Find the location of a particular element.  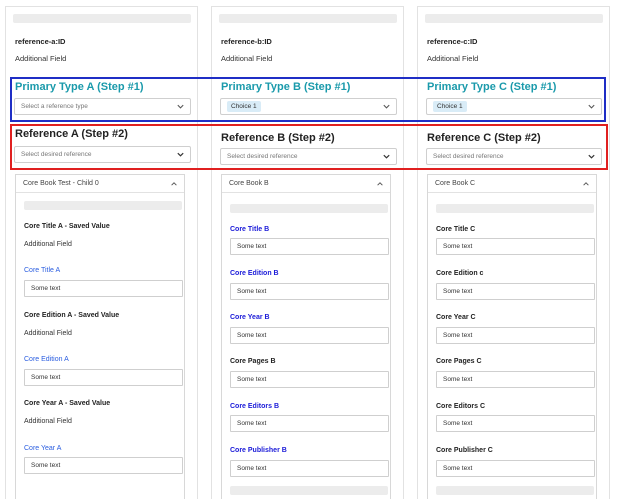

core-edition-a-input: Some text is located at coordinates (103, 377).